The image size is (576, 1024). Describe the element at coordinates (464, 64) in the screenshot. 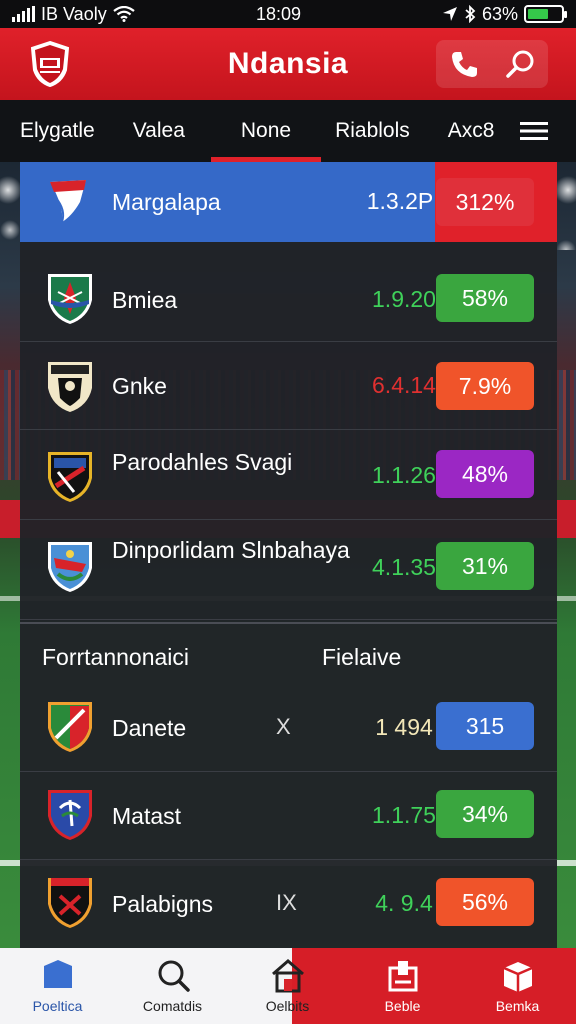

I see `phone-icon` at that location.